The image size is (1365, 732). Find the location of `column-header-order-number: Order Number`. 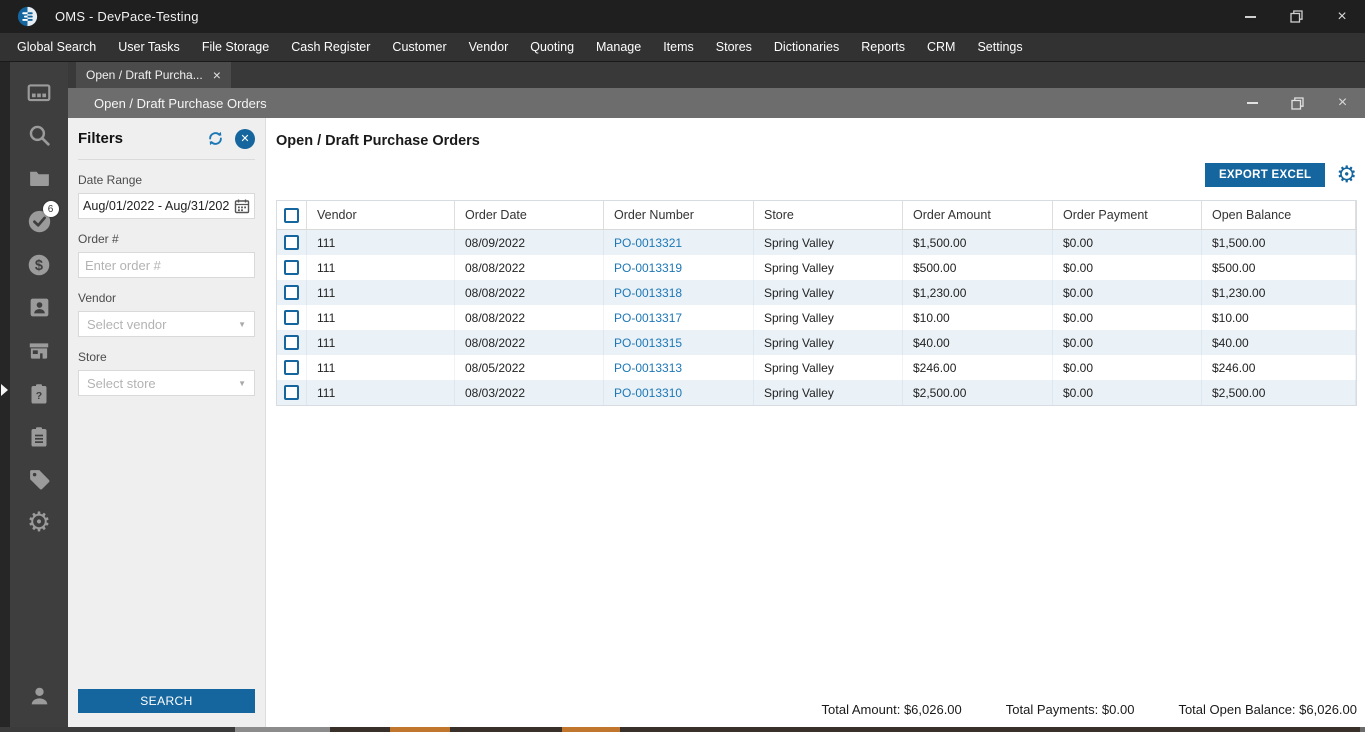

column-header-order-number: Order Number is located at coordinates (679, 215).